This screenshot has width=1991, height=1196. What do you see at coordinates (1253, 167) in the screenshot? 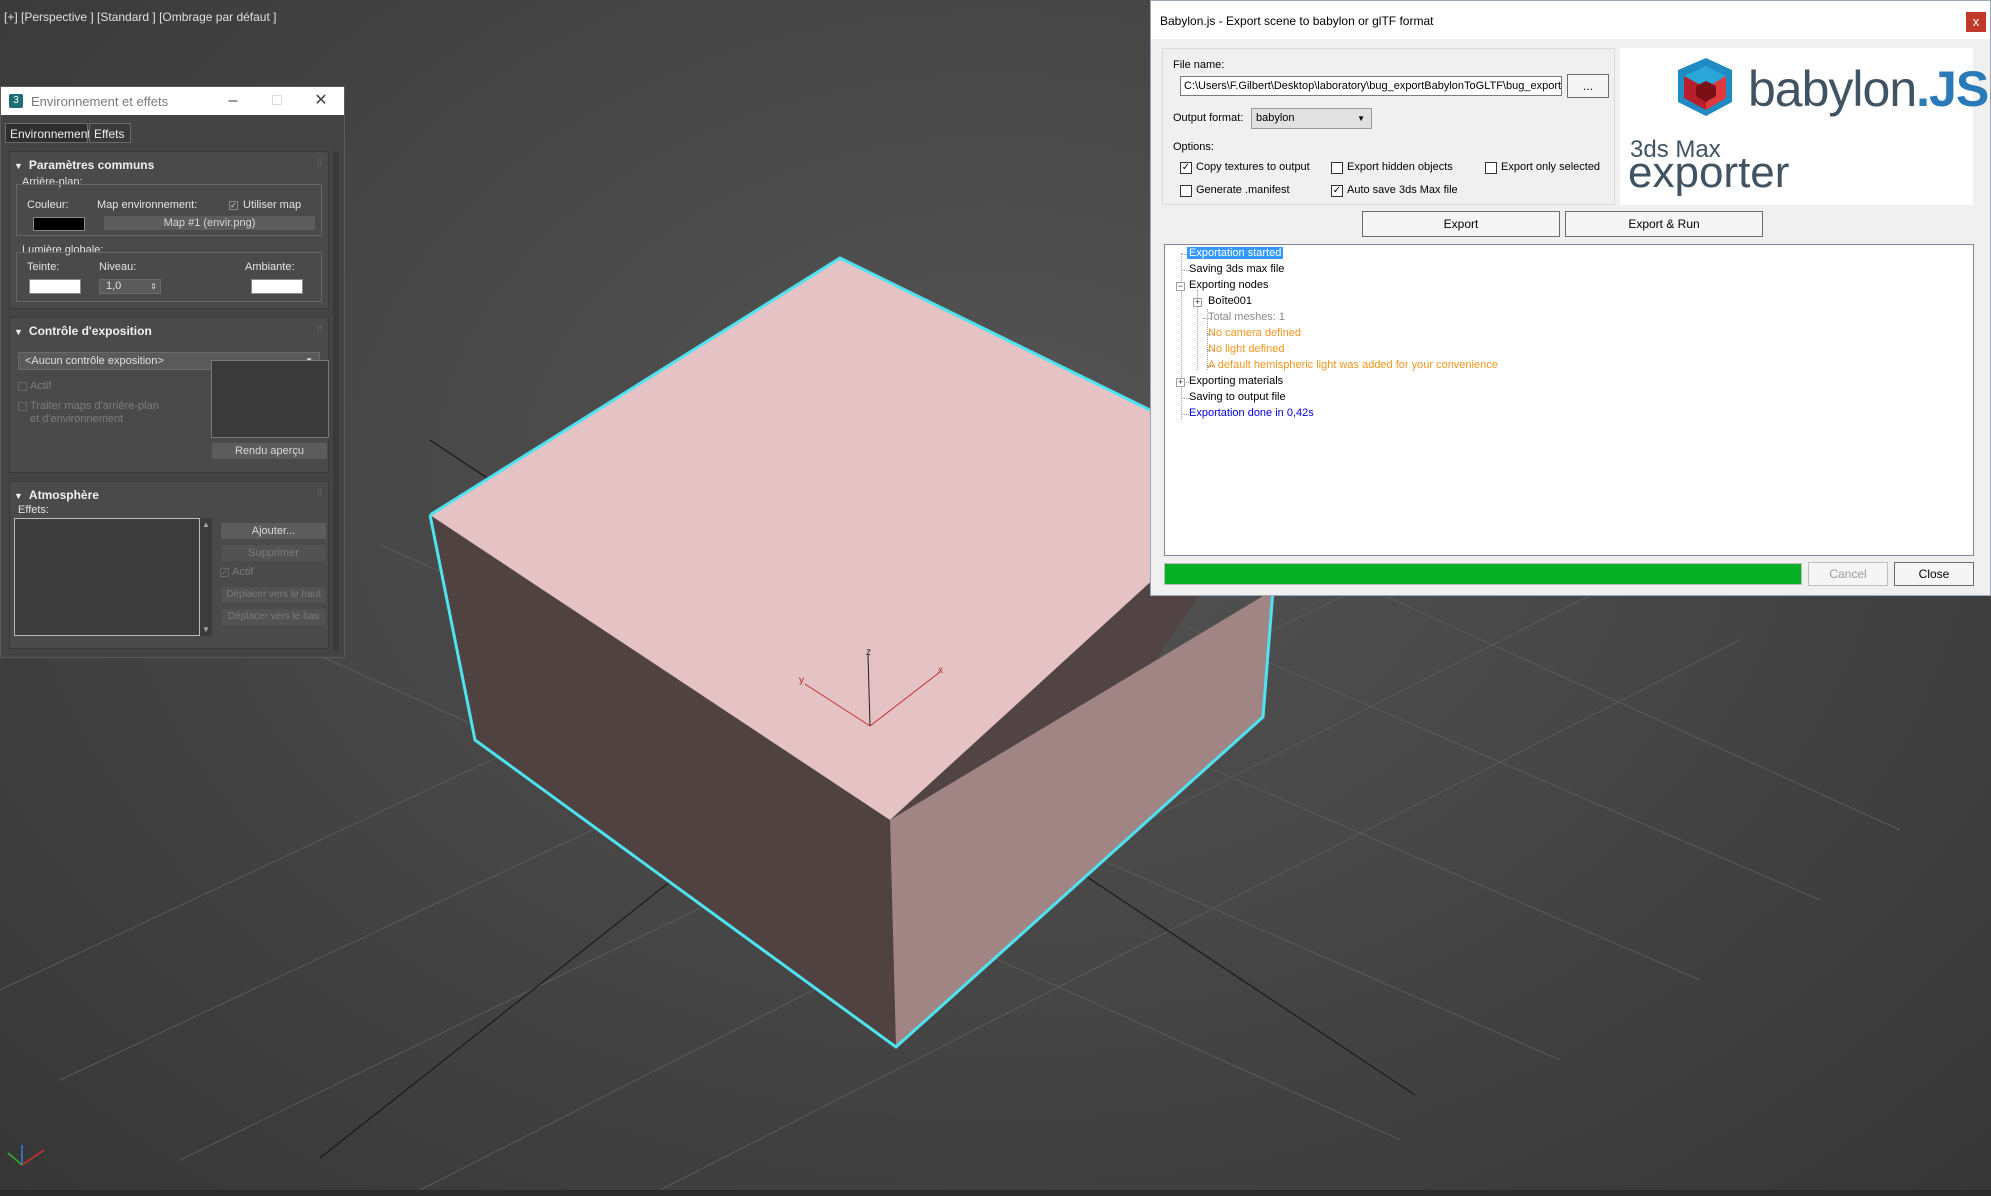
I see `copy-textures-label: Copy textures to output` at bounding box center [1253, 167].